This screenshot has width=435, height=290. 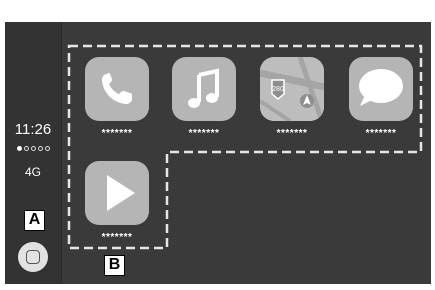 What do you see at coordinates (61, 153) in the screenshot?
I see `sidebar-divider` at bounding box center [61, 153].